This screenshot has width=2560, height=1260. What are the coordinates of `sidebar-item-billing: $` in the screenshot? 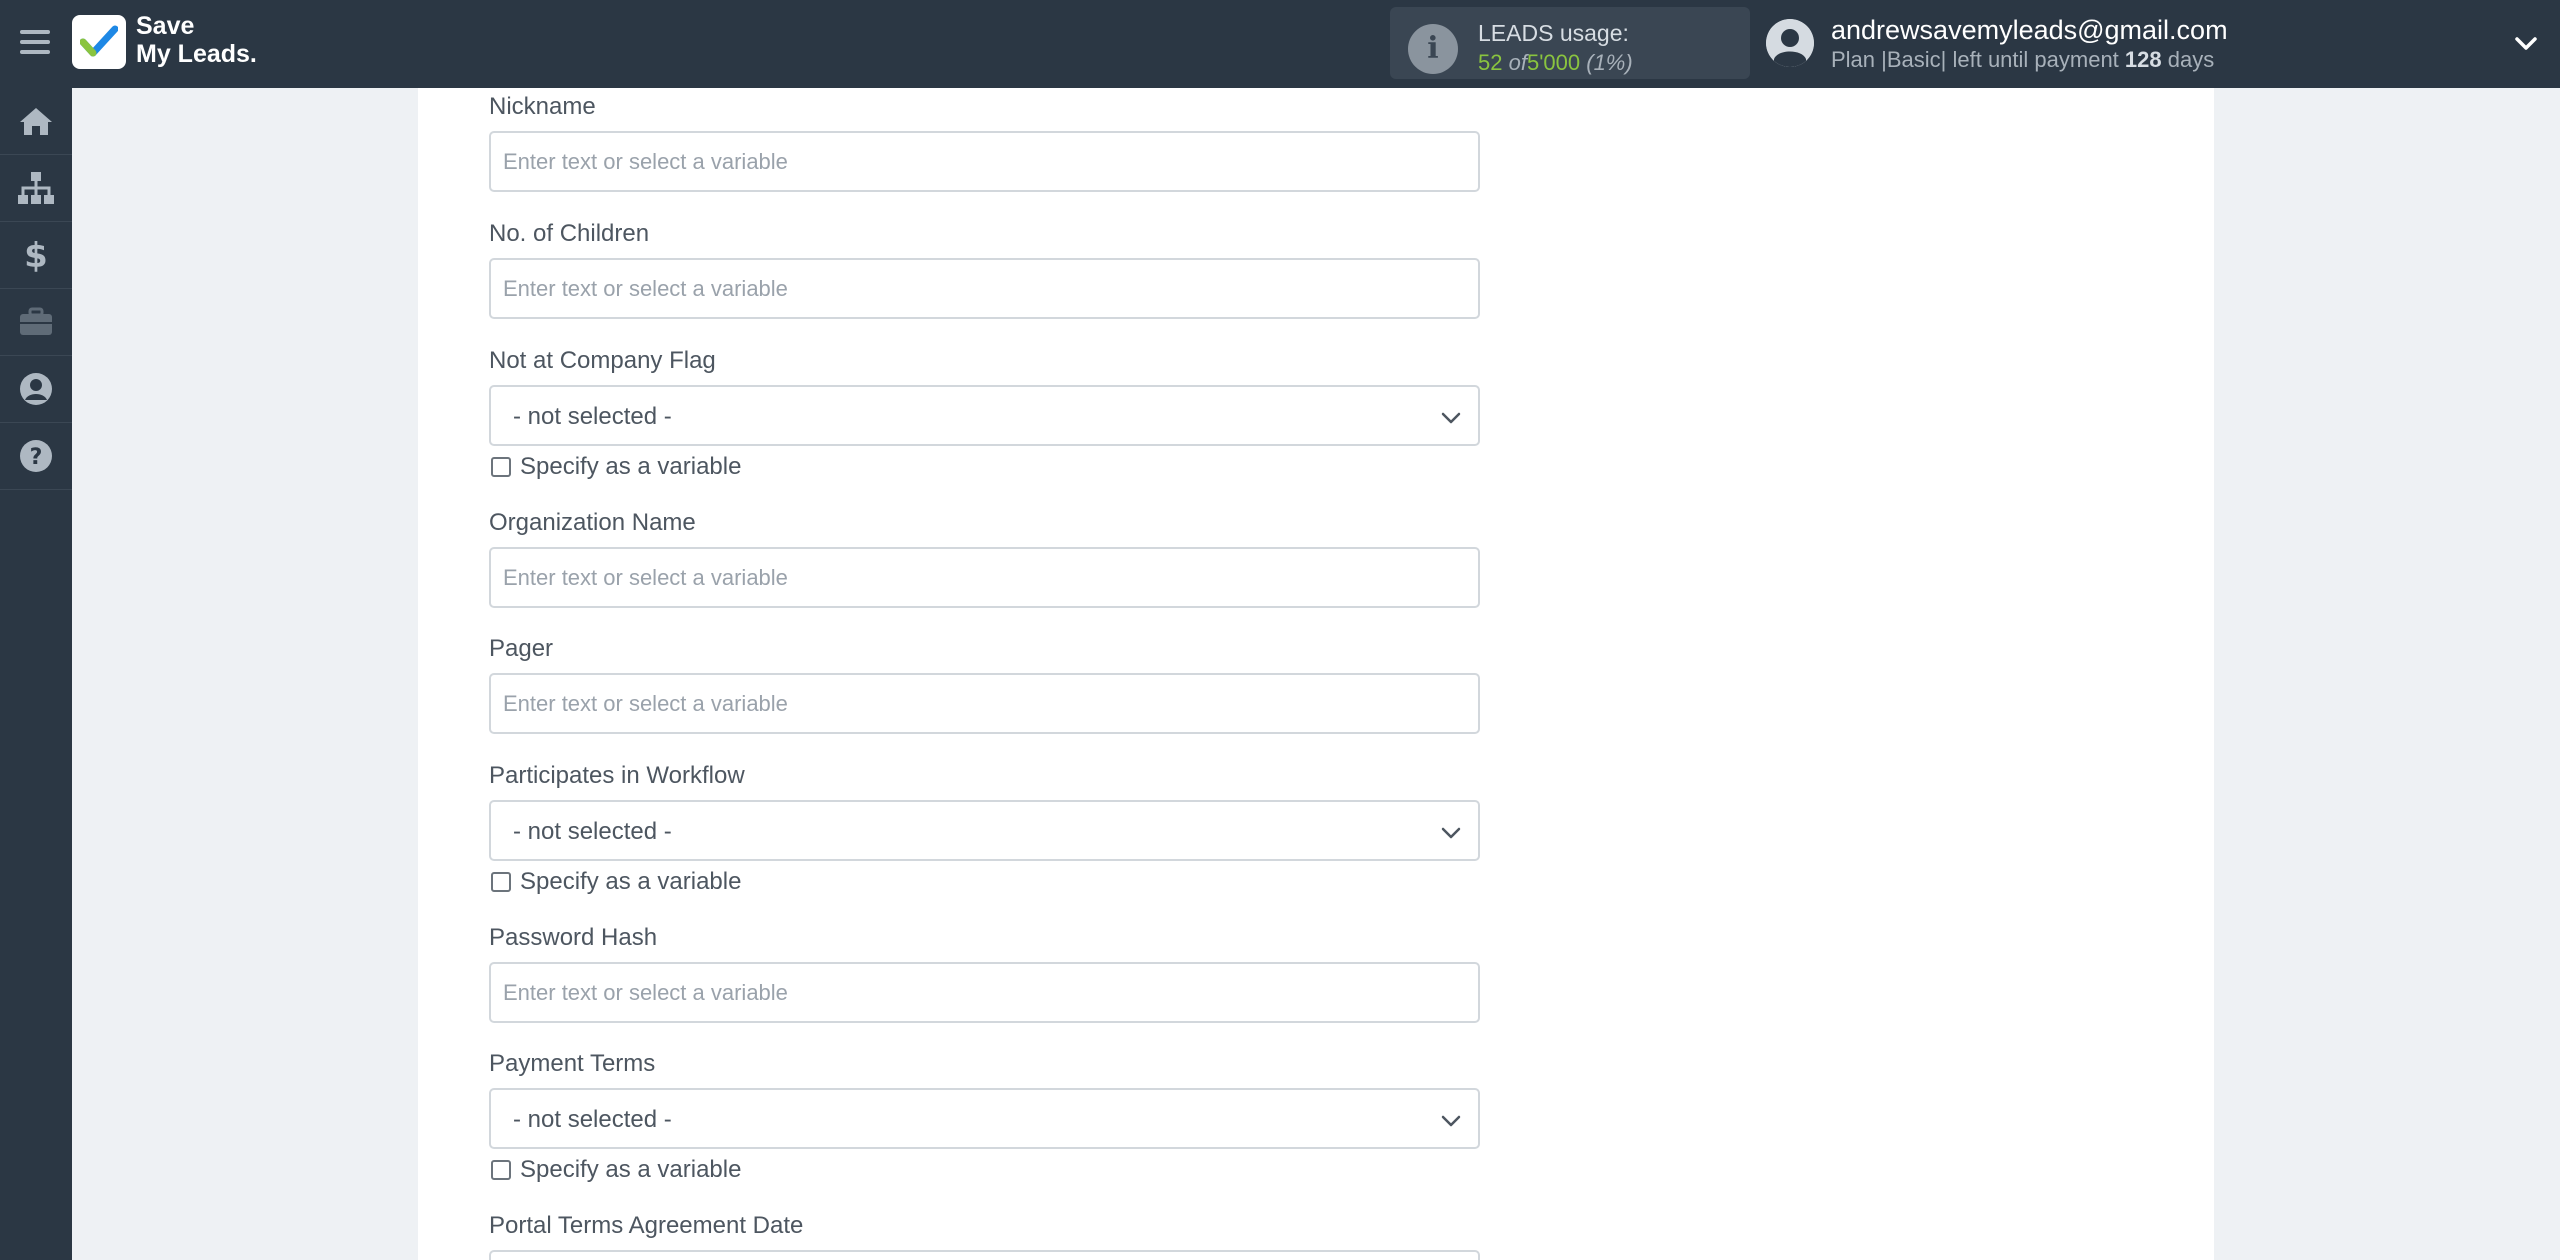 It's located at (36, 255).